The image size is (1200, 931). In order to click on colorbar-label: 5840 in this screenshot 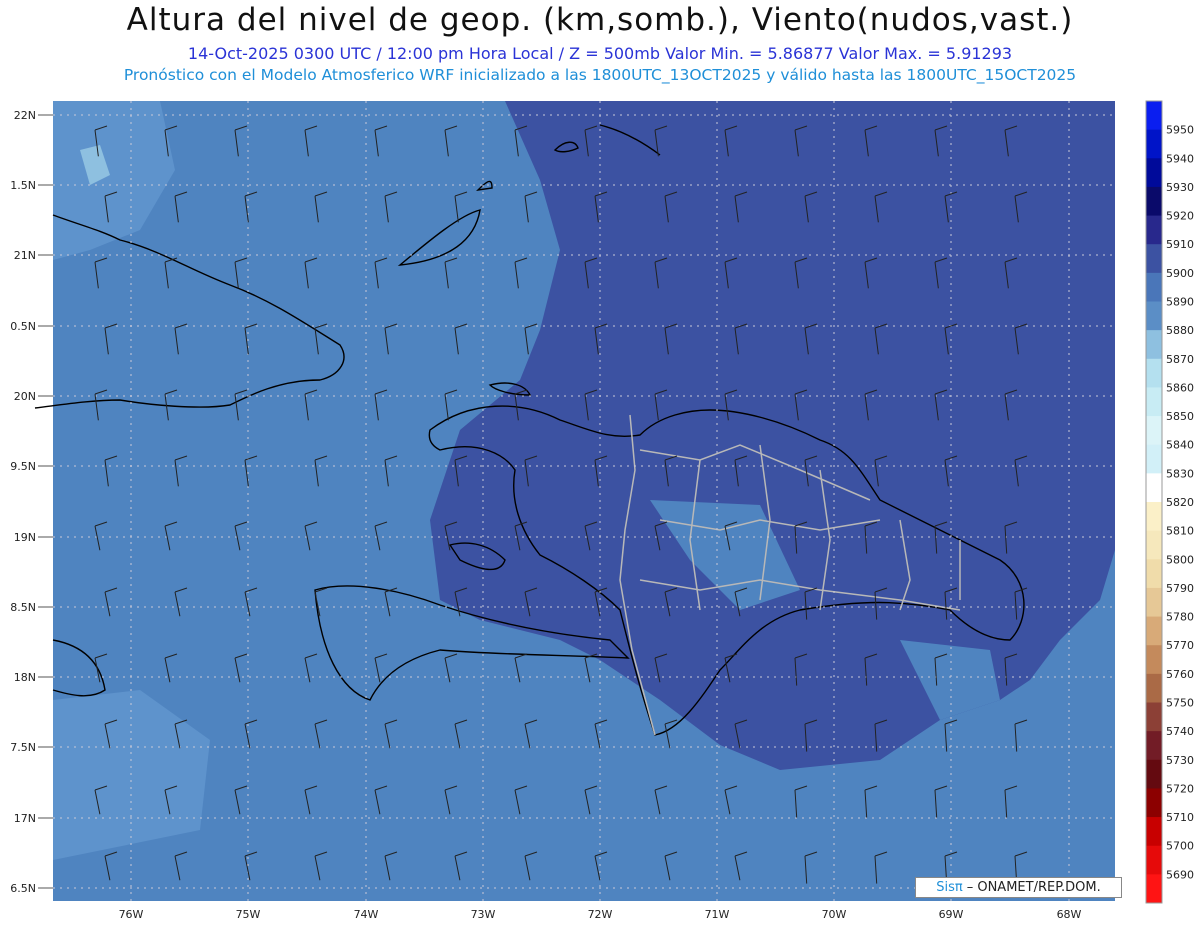, I will do `click(1180, 445)`.